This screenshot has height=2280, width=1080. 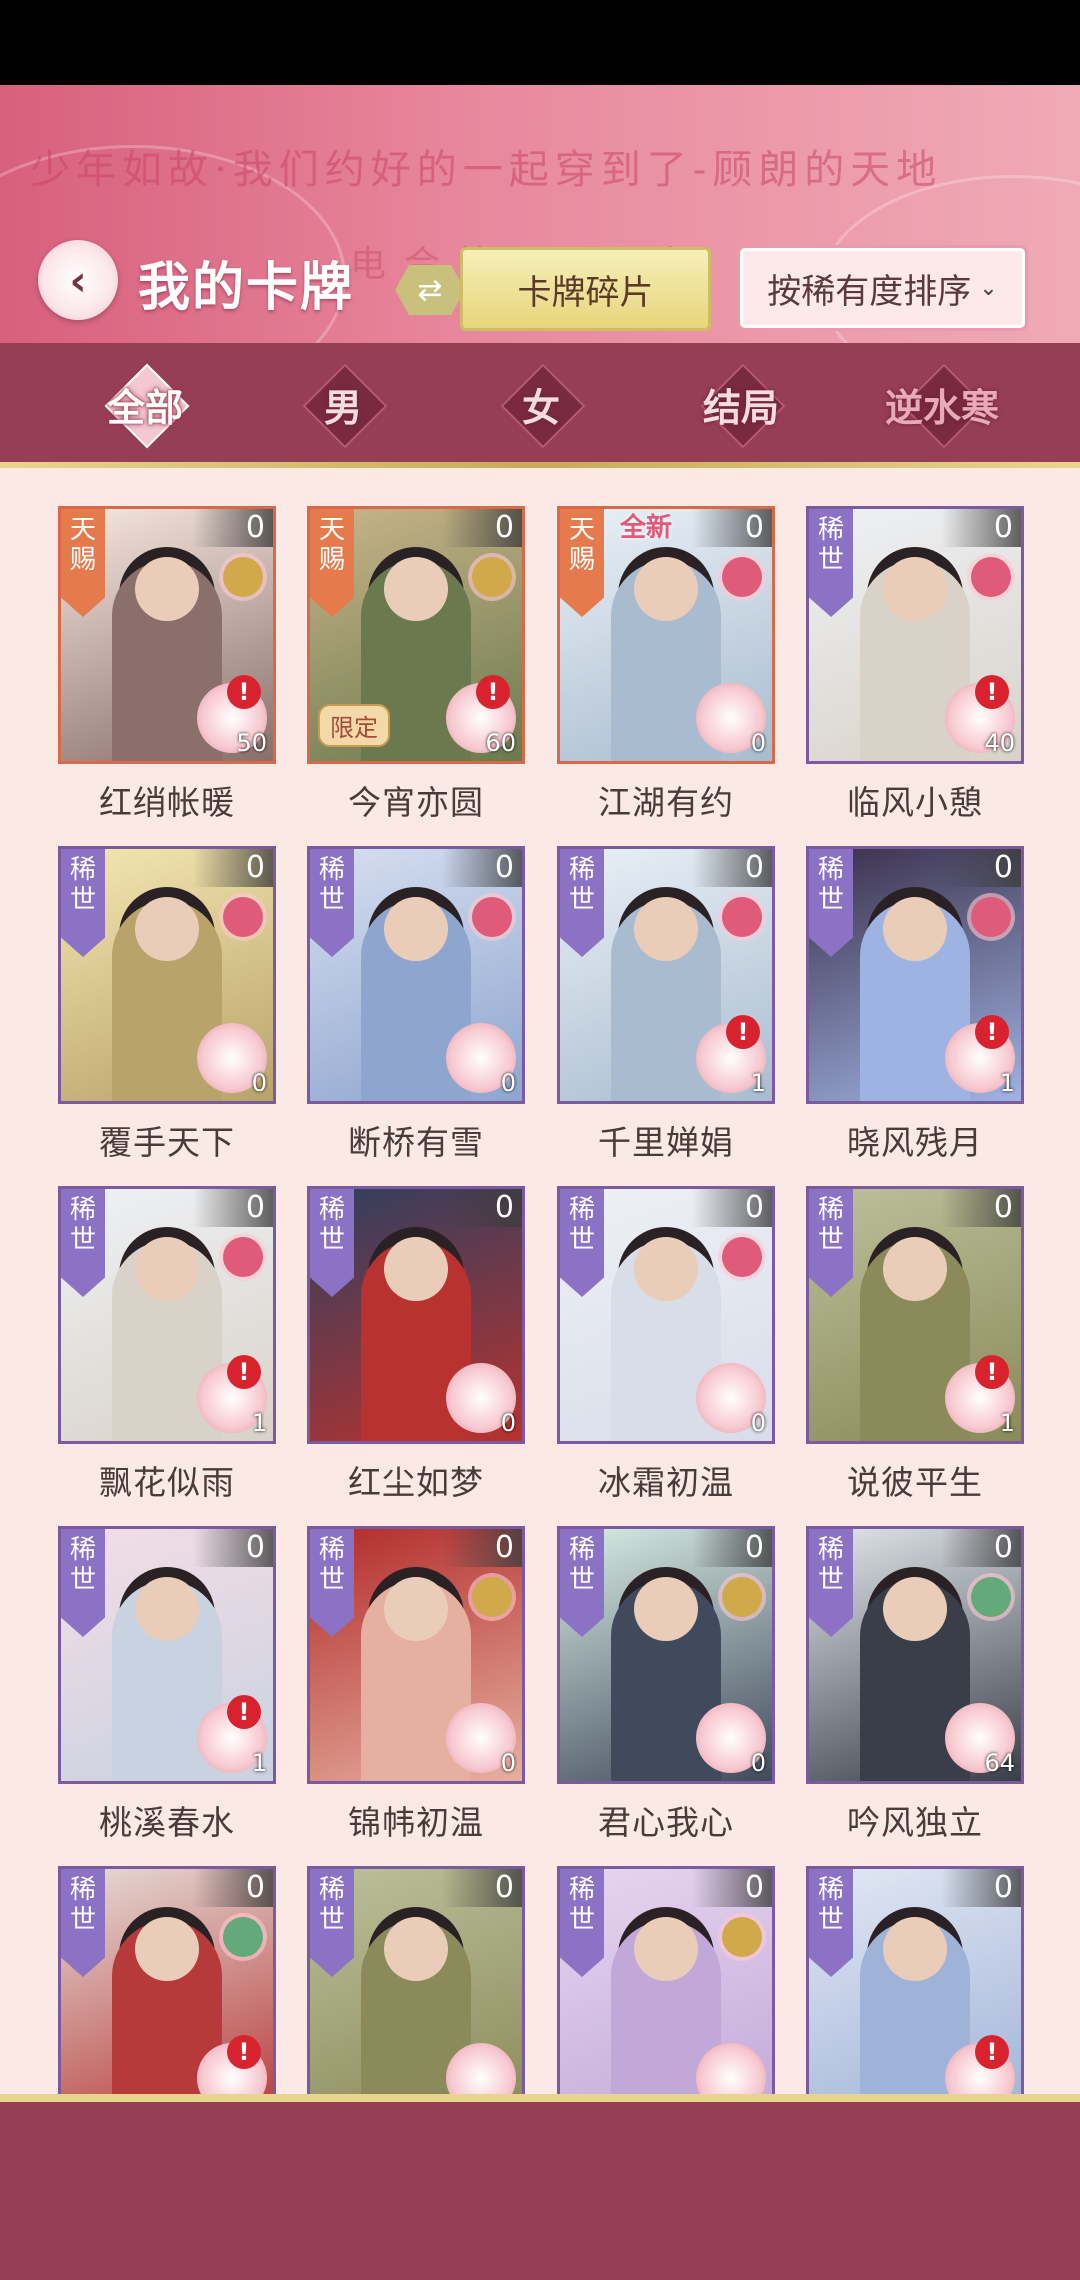 What do you see at coordinates (343, 406) in the screenshot?
I see `tab-male: 男` at bounding box center [343, 406].